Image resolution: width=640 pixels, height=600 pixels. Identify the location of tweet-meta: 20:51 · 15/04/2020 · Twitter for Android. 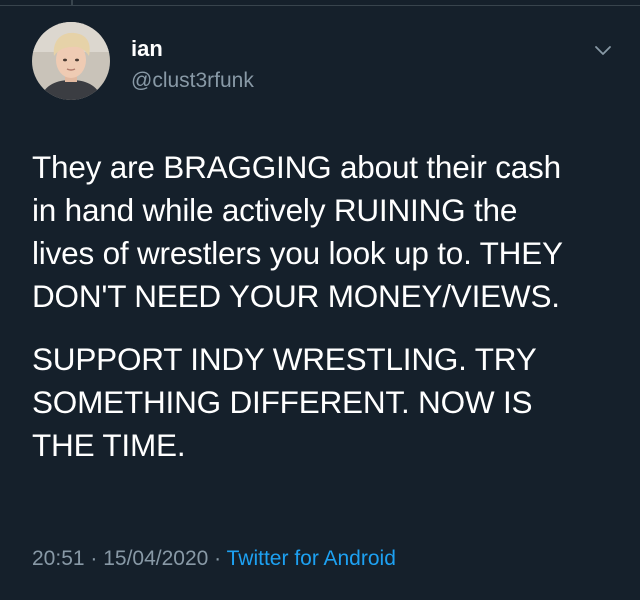
(214, 559).